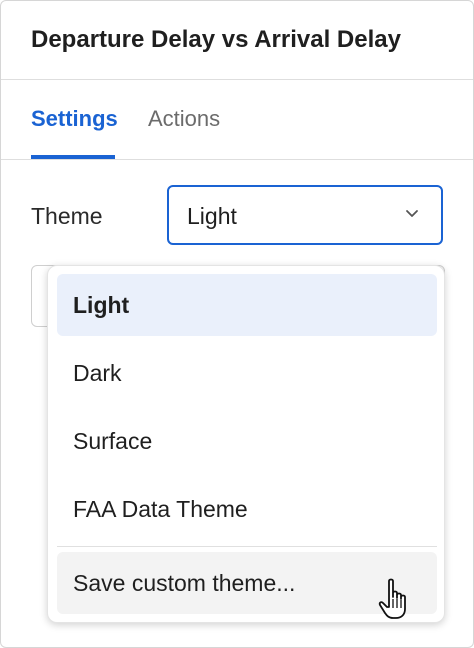  What do you see at coordinates (97, 373) in the screenshot?
I see `theme-option-label: Dark` at bounding box center [97, 373].